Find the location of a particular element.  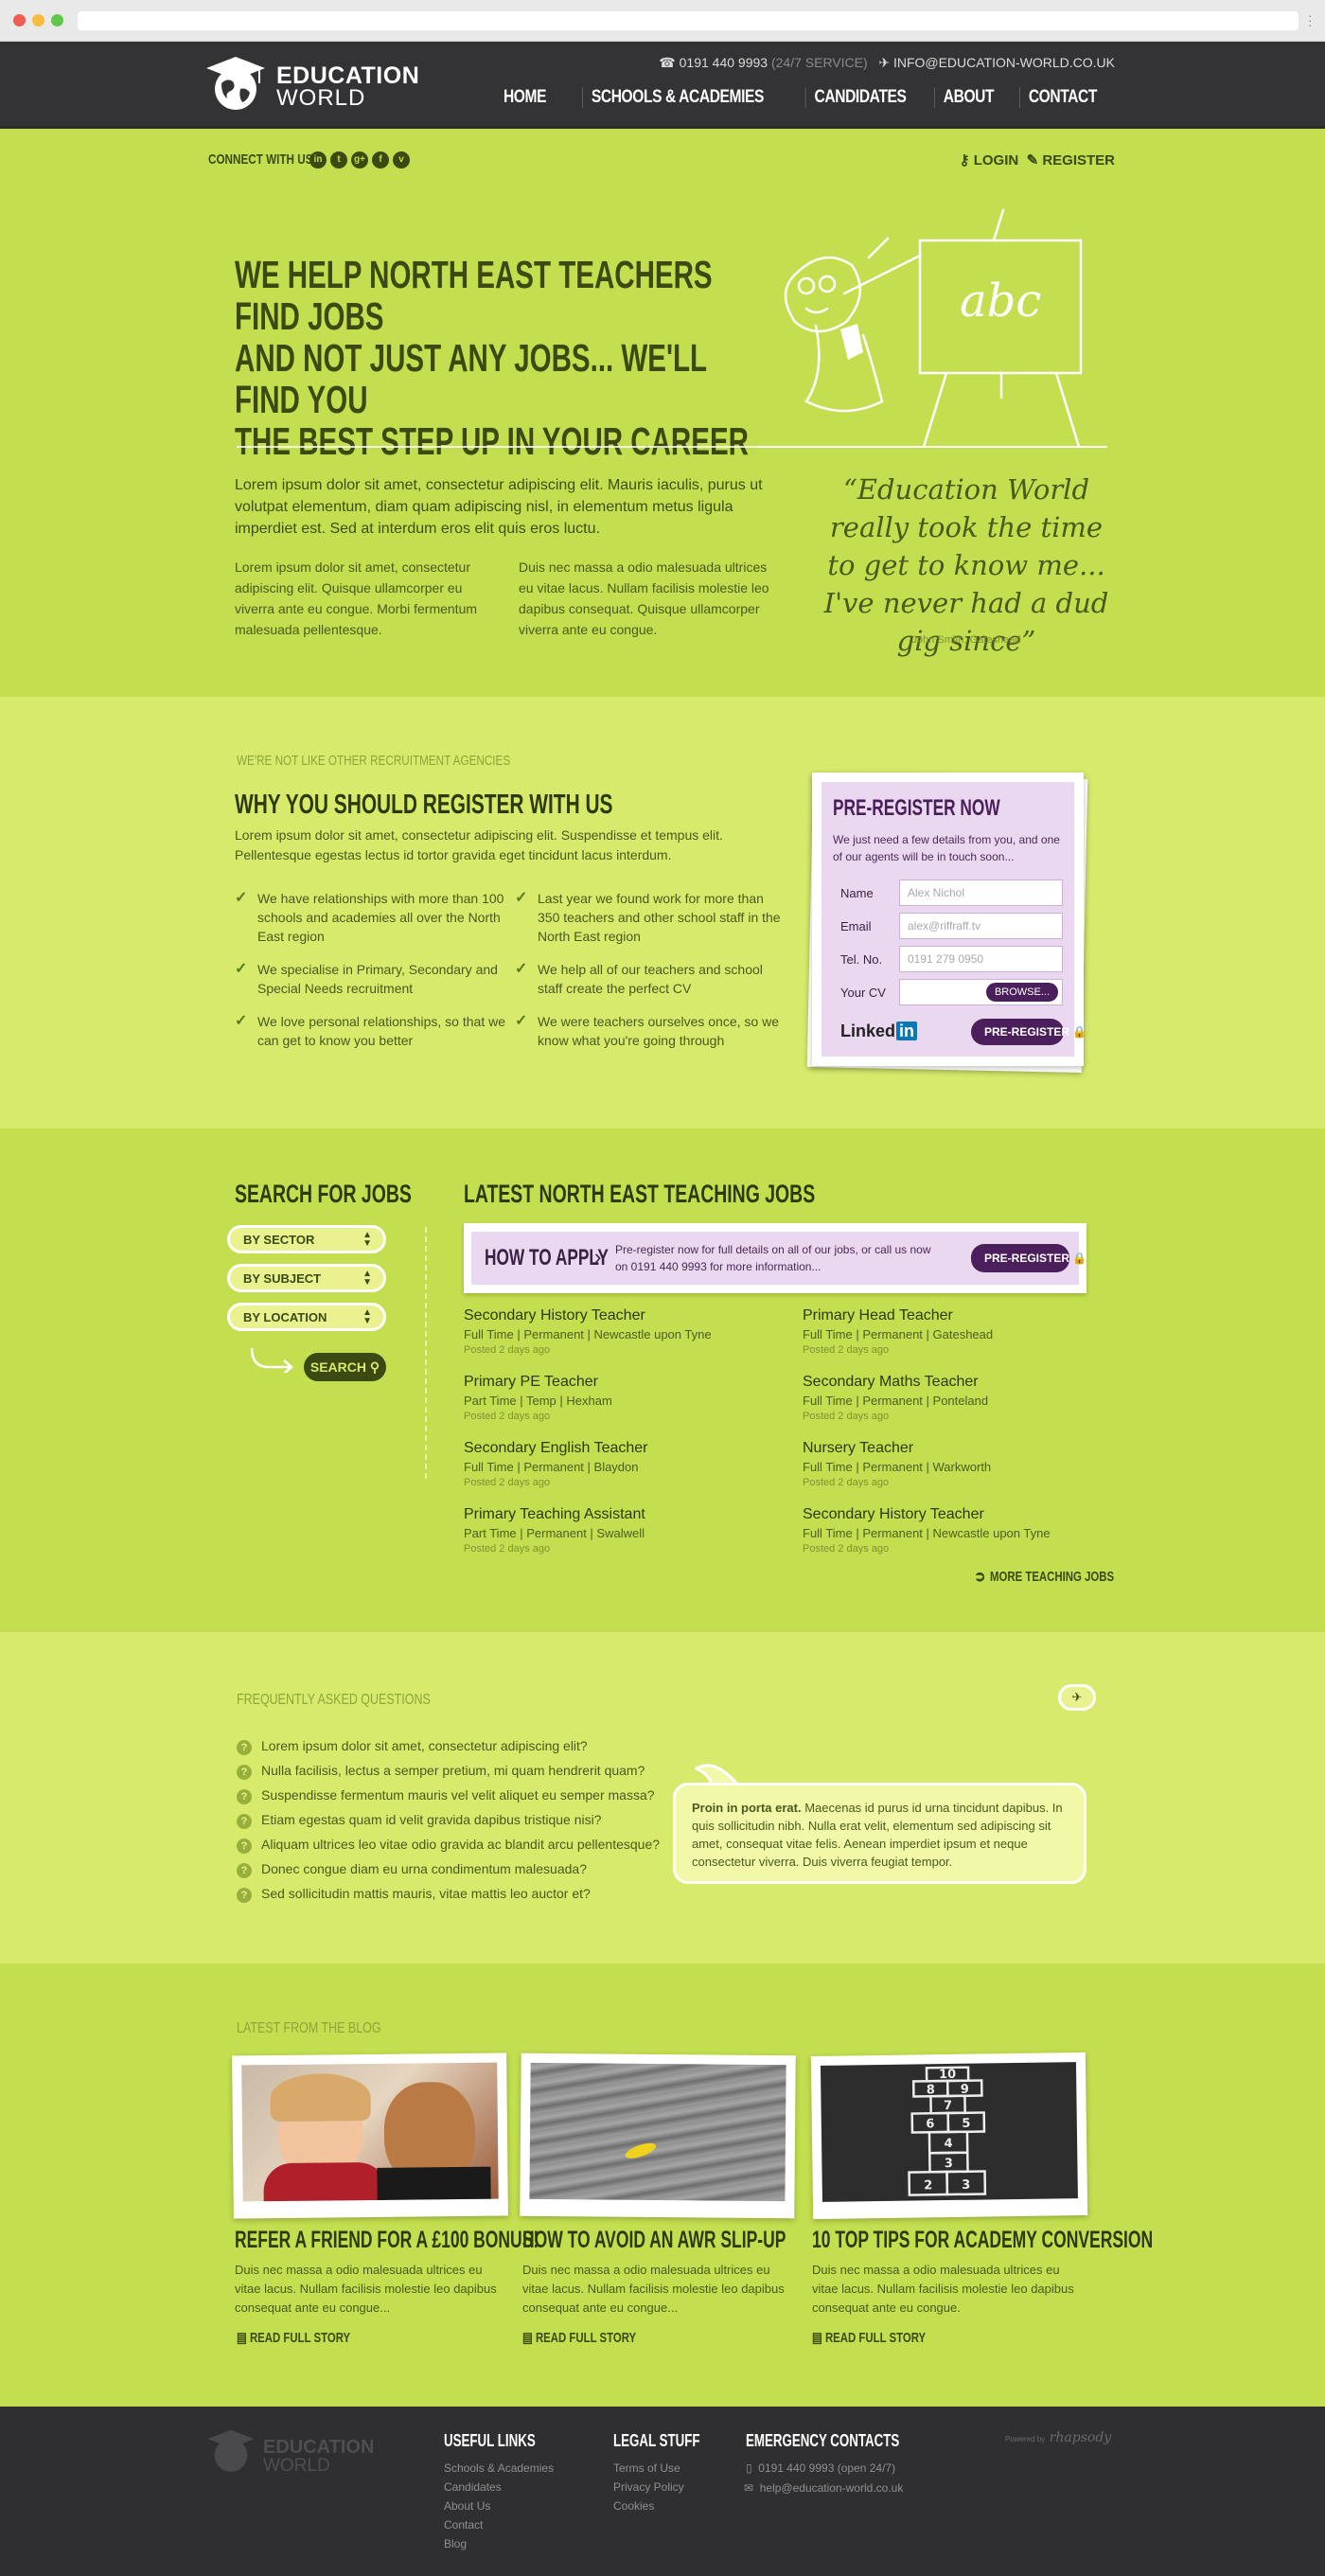

header-email: INFO@EDUCATION-WORLD.CO.UK is located at coordinates (1004, 62).